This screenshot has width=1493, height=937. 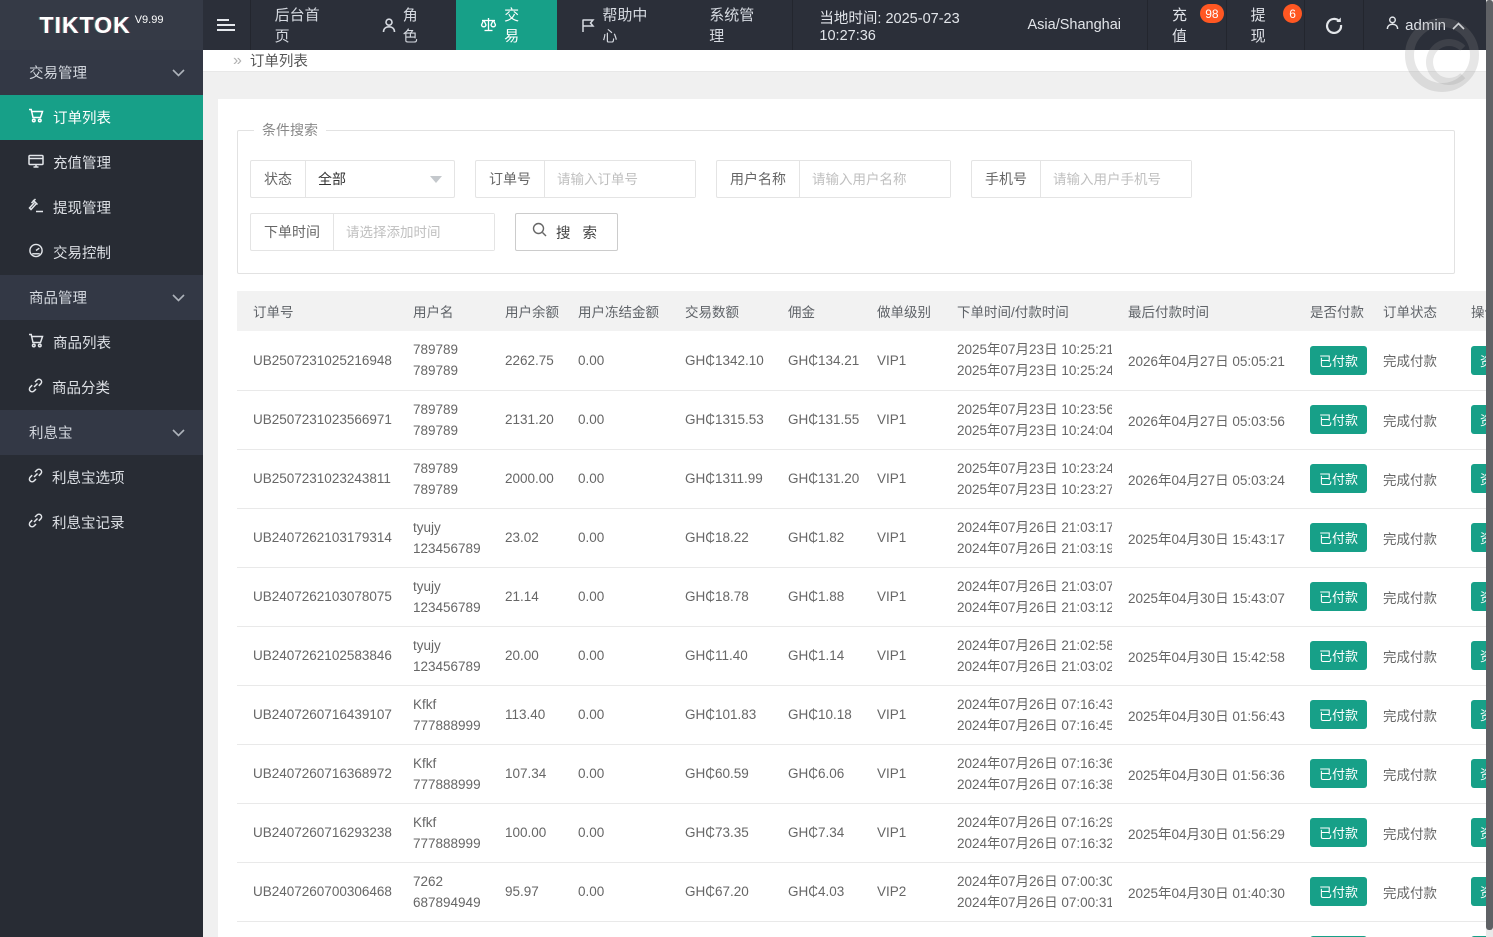 What do you see at coordinates (1203, 892) in the screenshot?
I see `cell-last-pay-time: 2025年04月30日 01:40:30` at bounding box center [1203, 892].